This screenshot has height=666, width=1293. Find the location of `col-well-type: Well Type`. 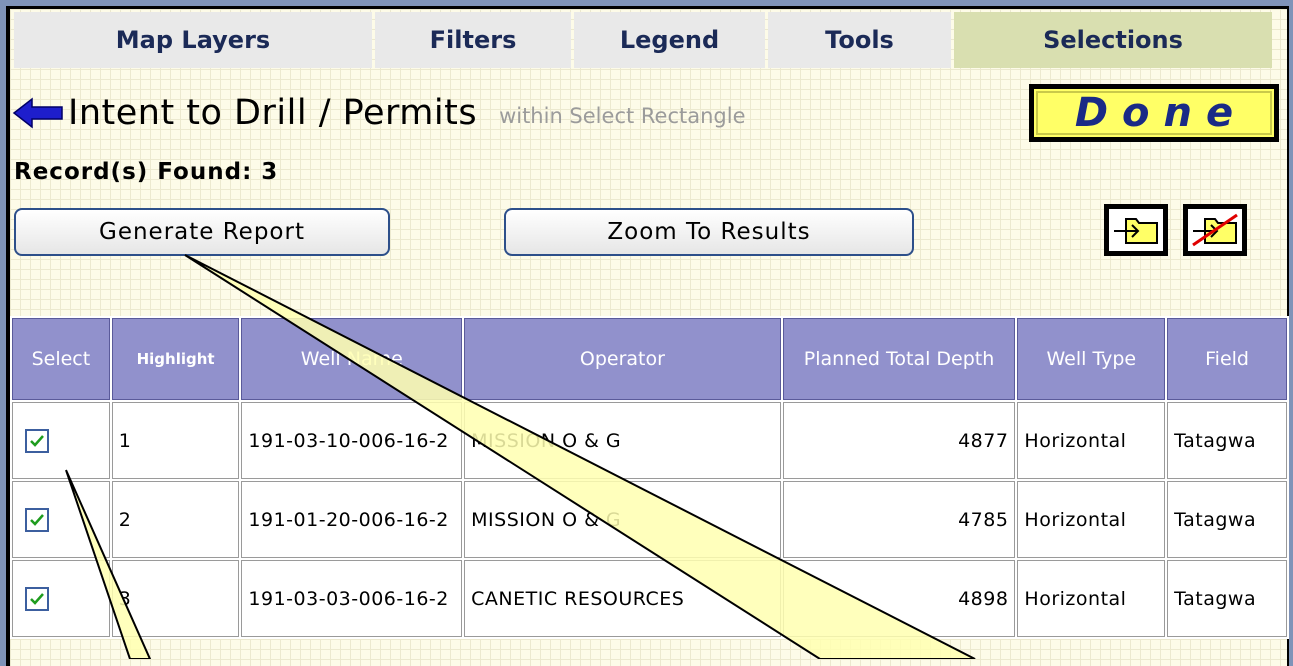

col-well-type: Well Type is located at coordinates (1091, 359).